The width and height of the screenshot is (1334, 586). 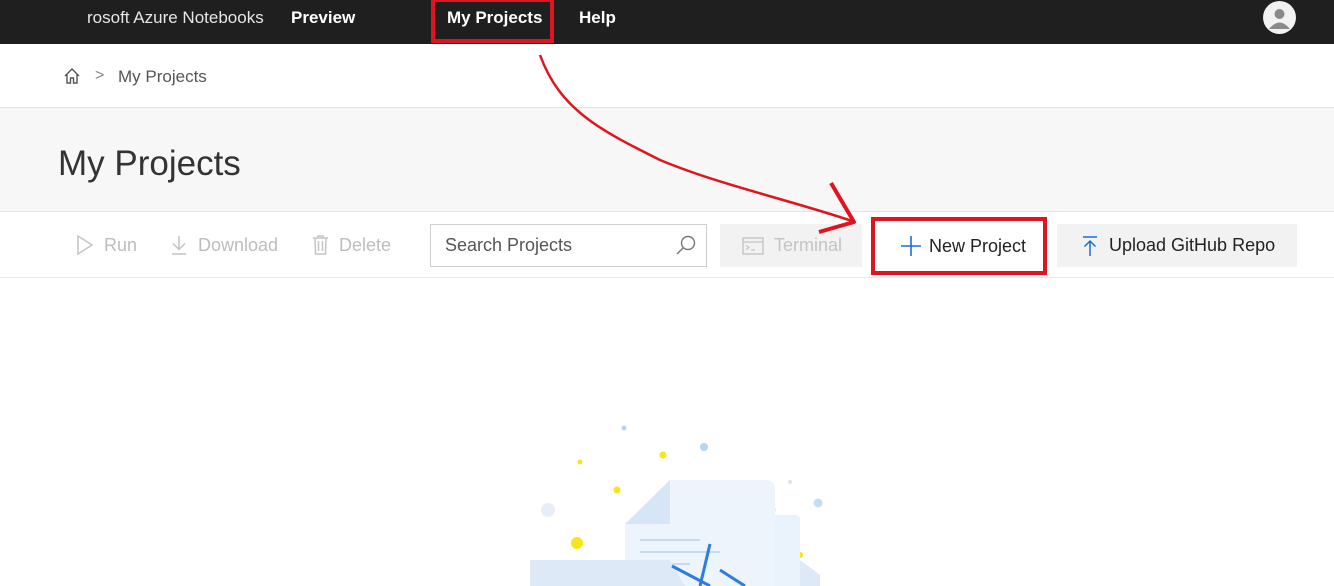 What do you see at coordinates (1090, 245) in the screenshot?
I see `upload-icon` at bounding box center [1090, 245].